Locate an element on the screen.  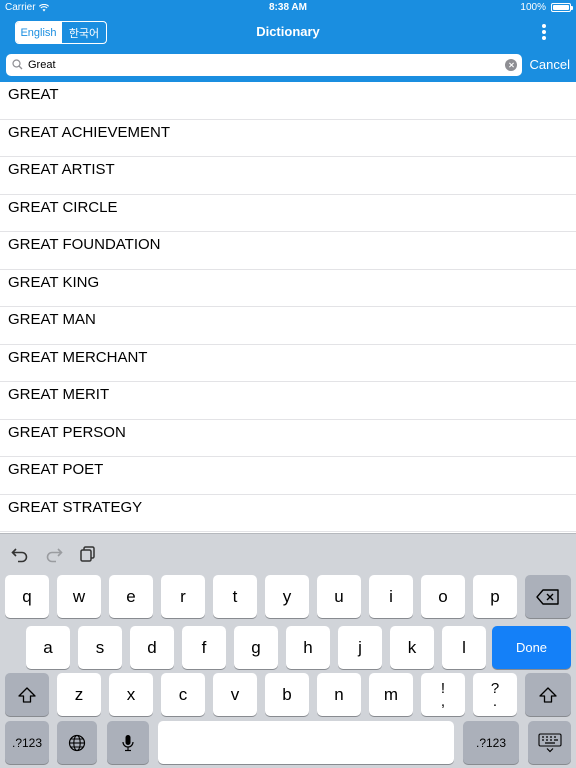
key-h: h is located at coordinates (308, 647).